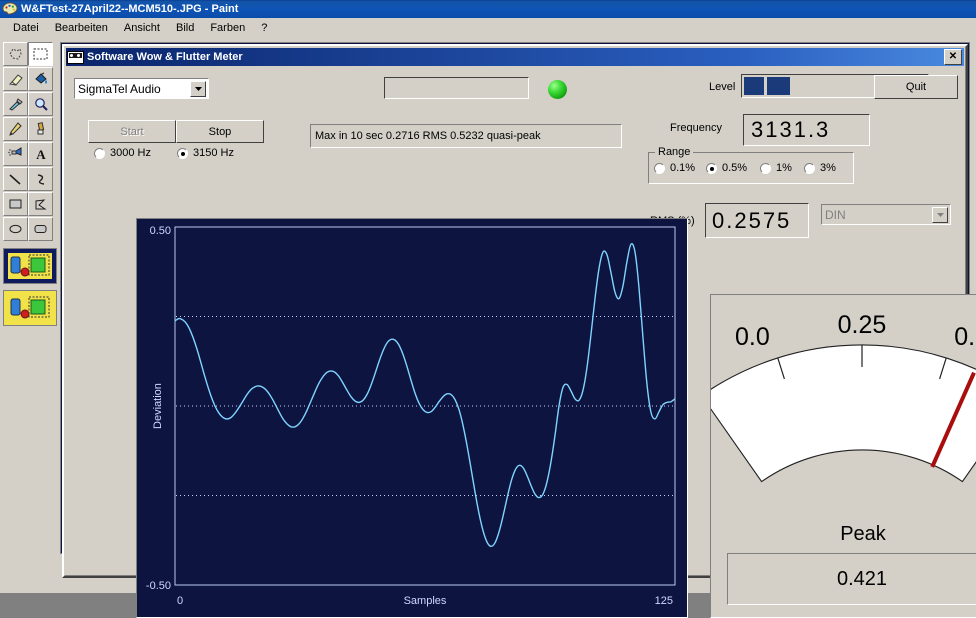  I want to click on svg-text: A, so click(41, 154).